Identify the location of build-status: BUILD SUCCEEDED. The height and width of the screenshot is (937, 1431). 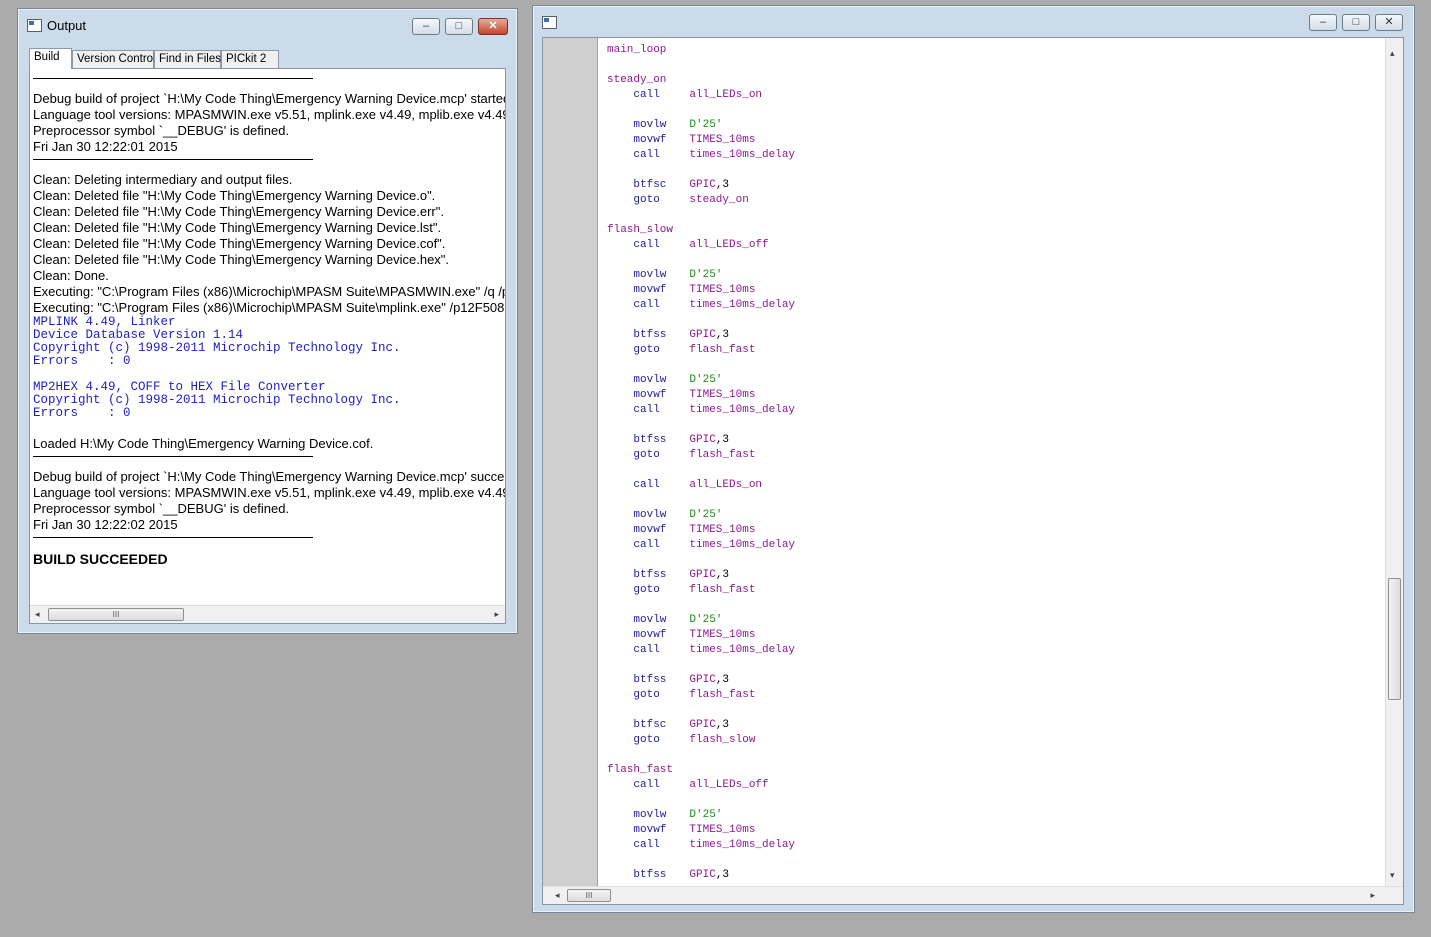
(100, 559).